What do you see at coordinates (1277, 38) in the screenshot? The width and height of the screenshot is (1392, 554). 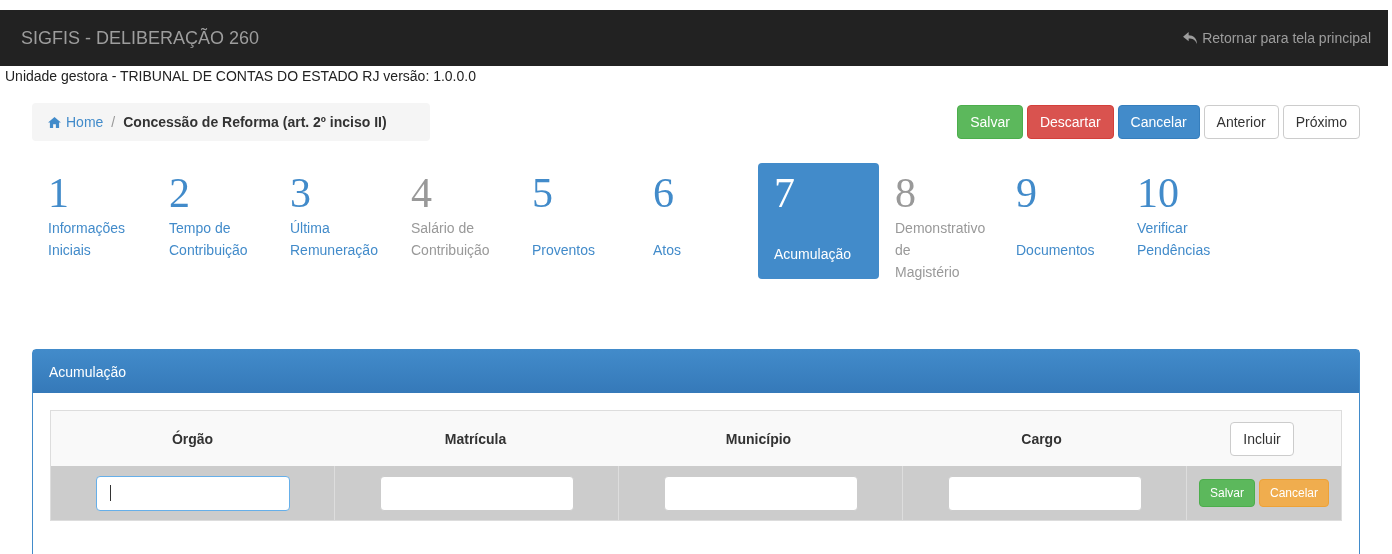 I see `return-link: Retornar para tela principal` at bounding box center [1277, 38].